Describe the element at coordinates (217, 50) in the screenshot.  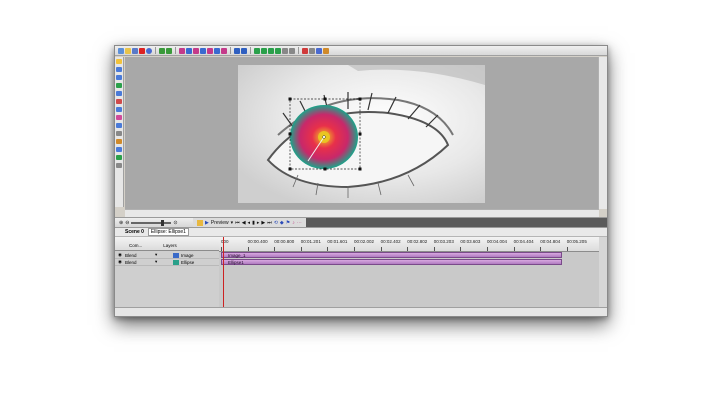
I see `align-bottom-icon` at that location.